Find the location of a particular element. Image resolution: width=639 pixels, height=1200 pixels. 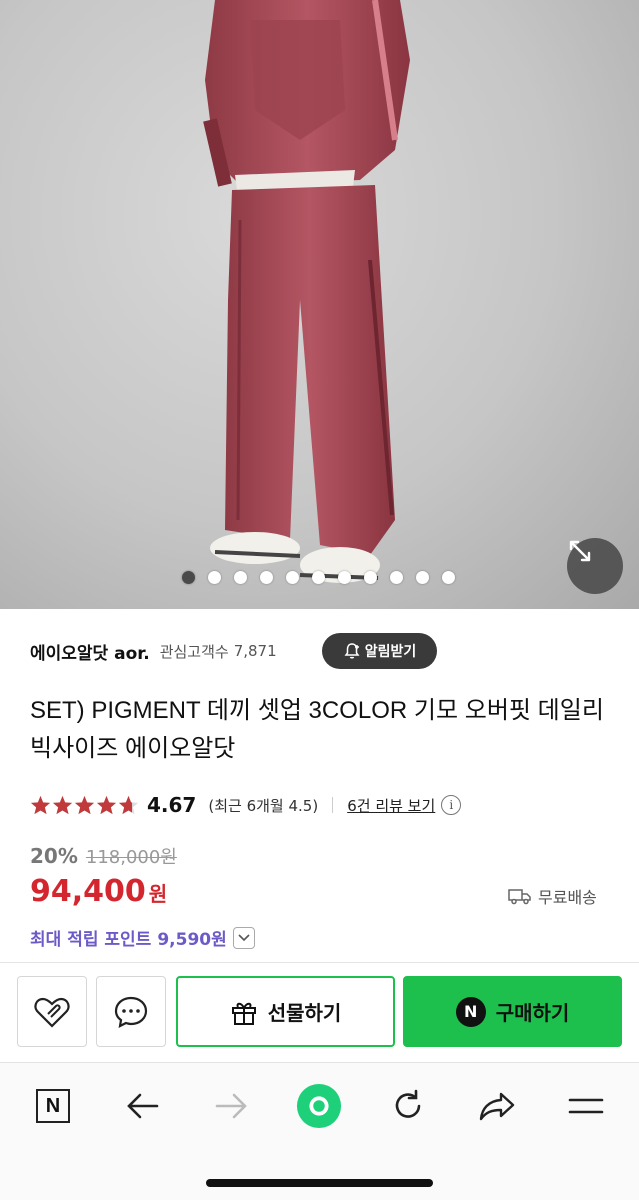

gift-label: 선물하기 is located at coordinates (304, 1013).